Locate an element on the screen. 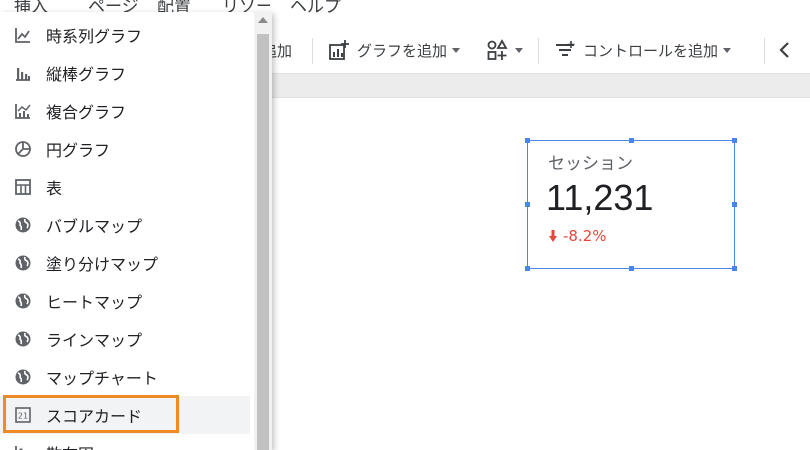 The height and width of the screenshot is (450, 810). scorecard-value: 11,231 is located at coordinates (600, 197).